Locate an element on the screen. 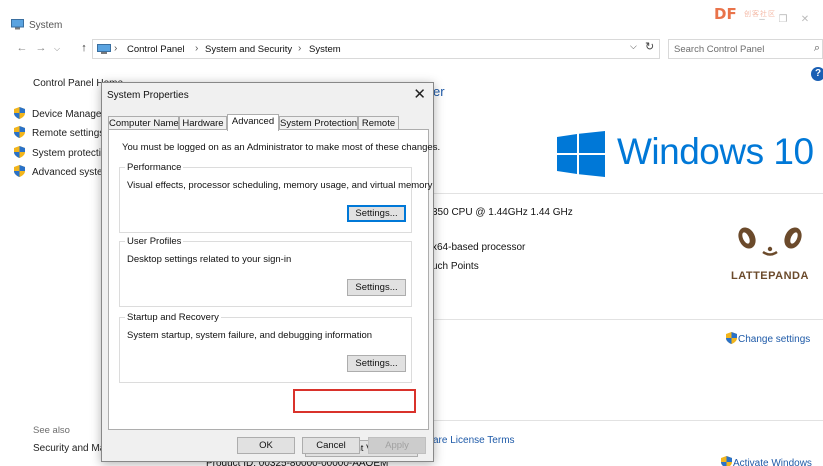 This screenshot has width=823, height=466. search-box: ⌕ is located at coordinates (745, 49).